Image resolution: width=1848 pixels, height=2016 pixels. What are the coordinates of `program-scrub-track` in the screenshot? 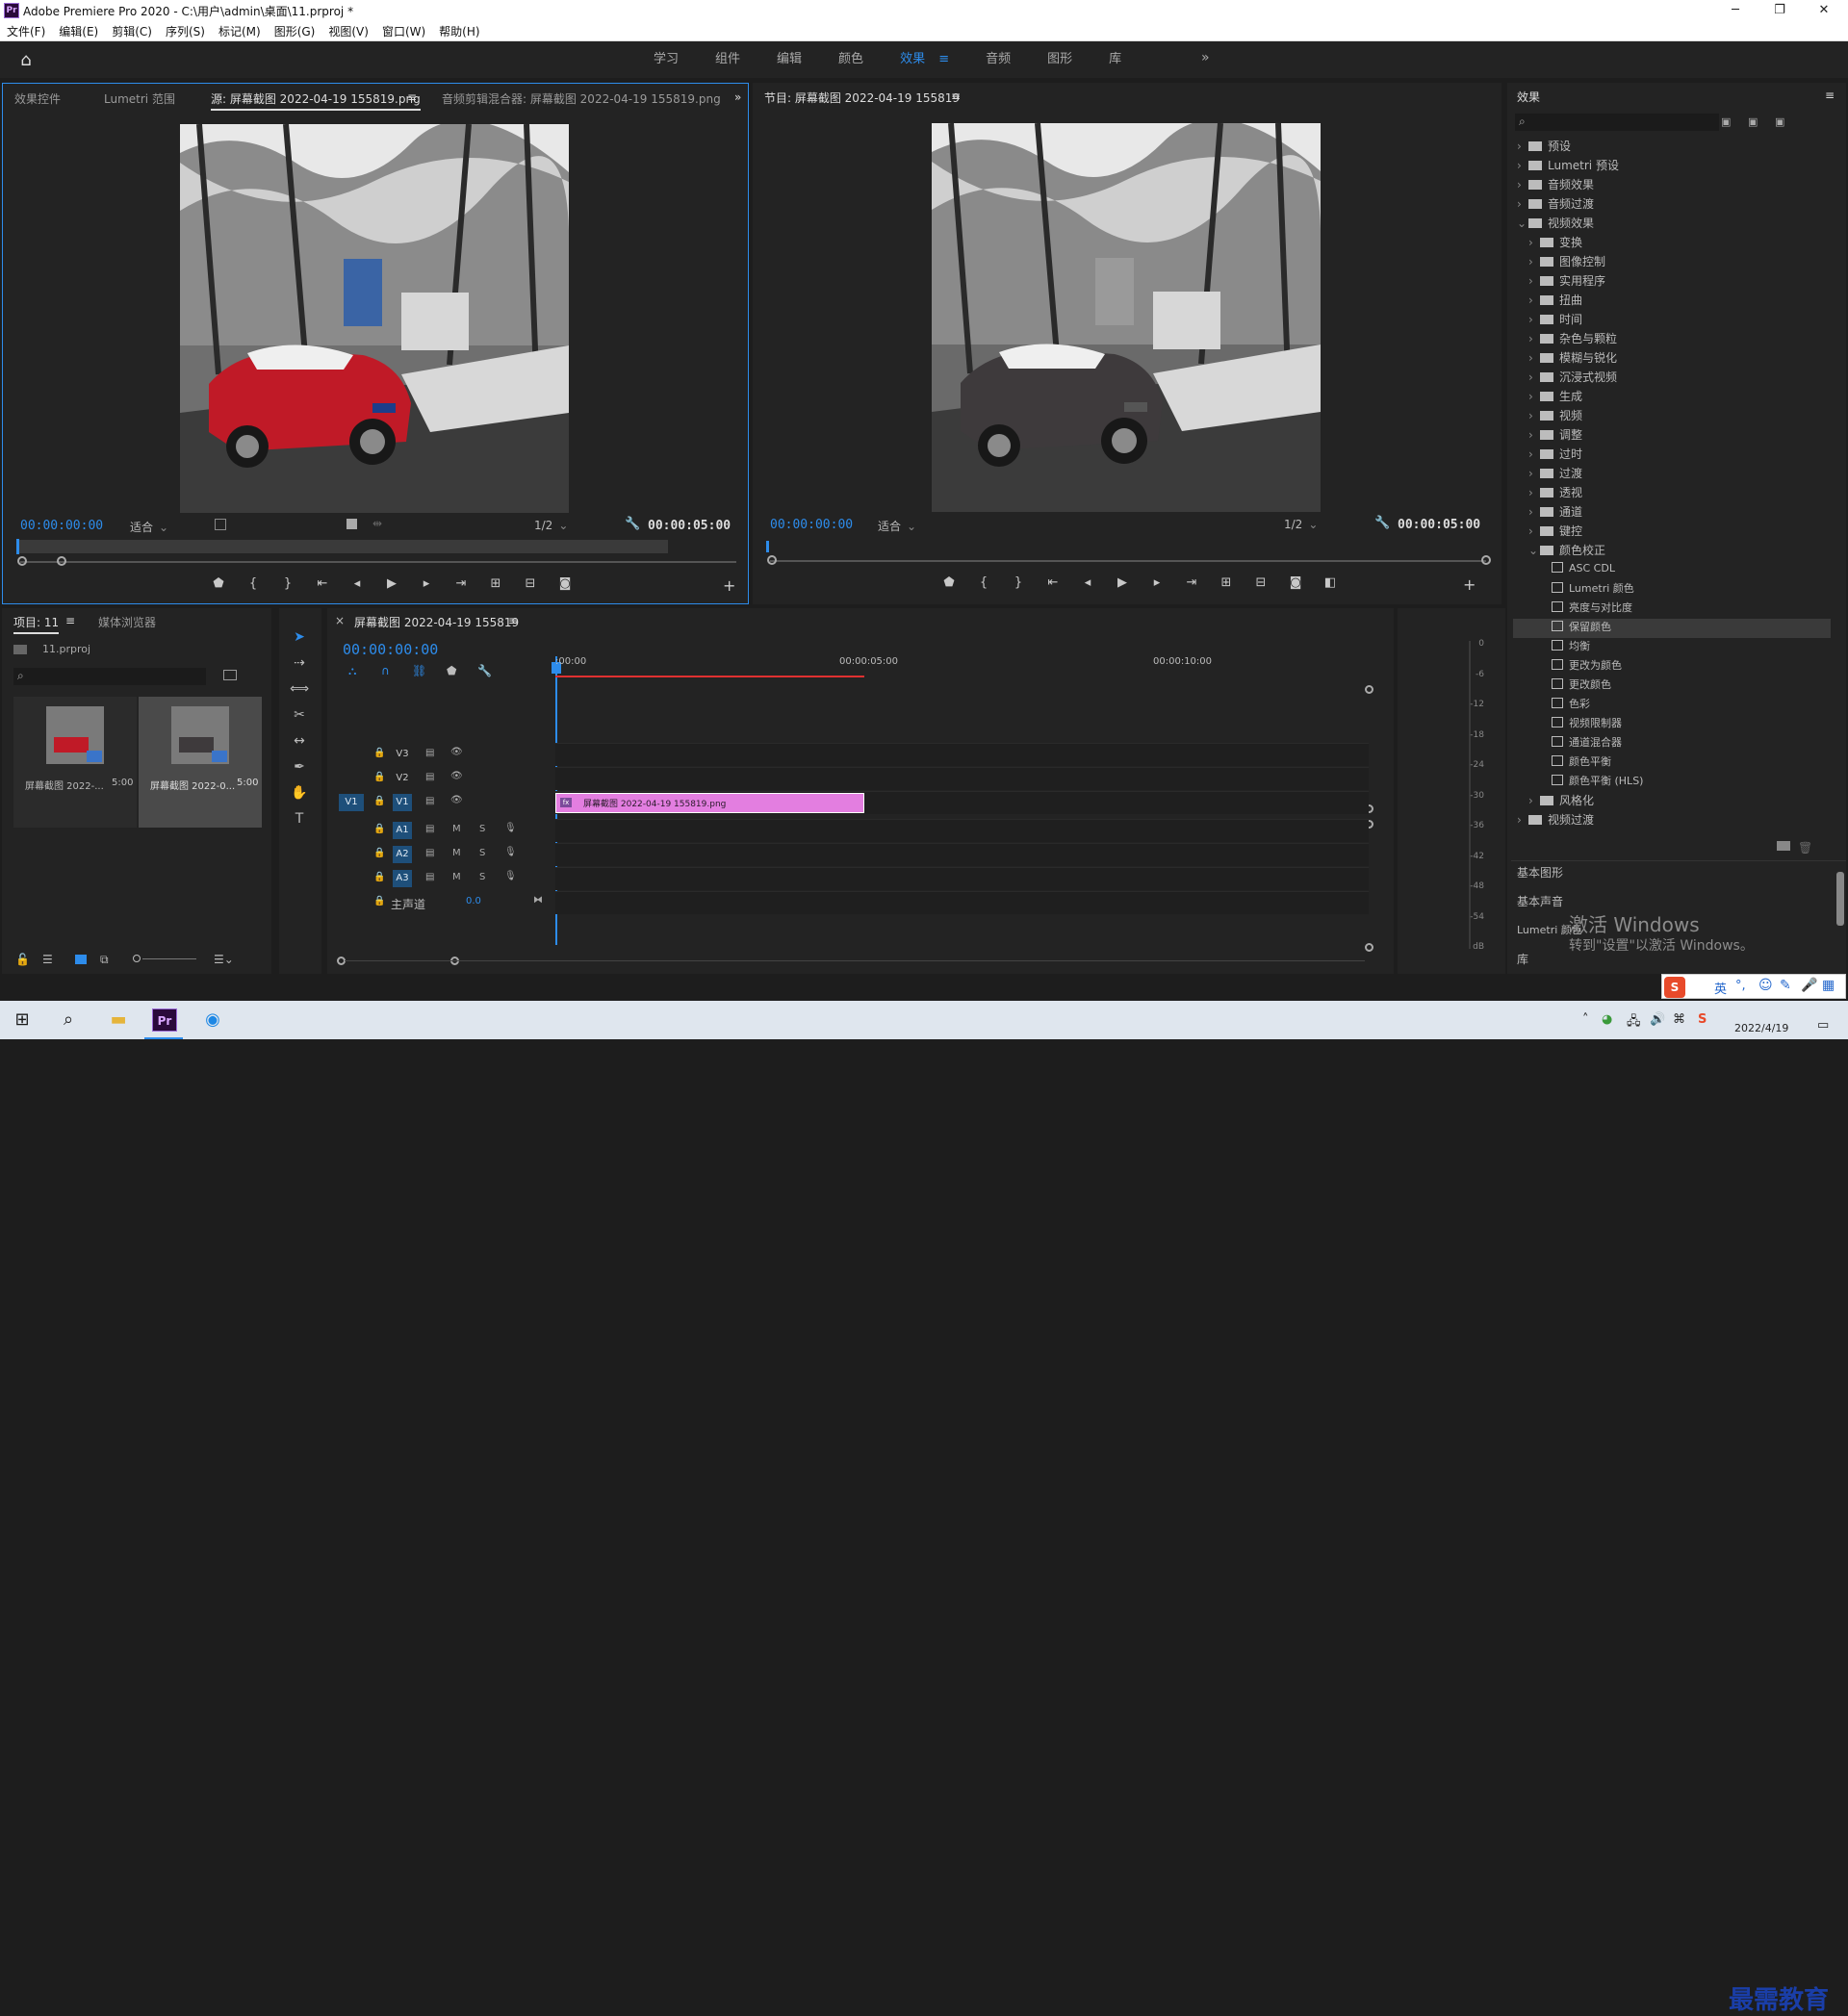 It's located at (1128, 561).